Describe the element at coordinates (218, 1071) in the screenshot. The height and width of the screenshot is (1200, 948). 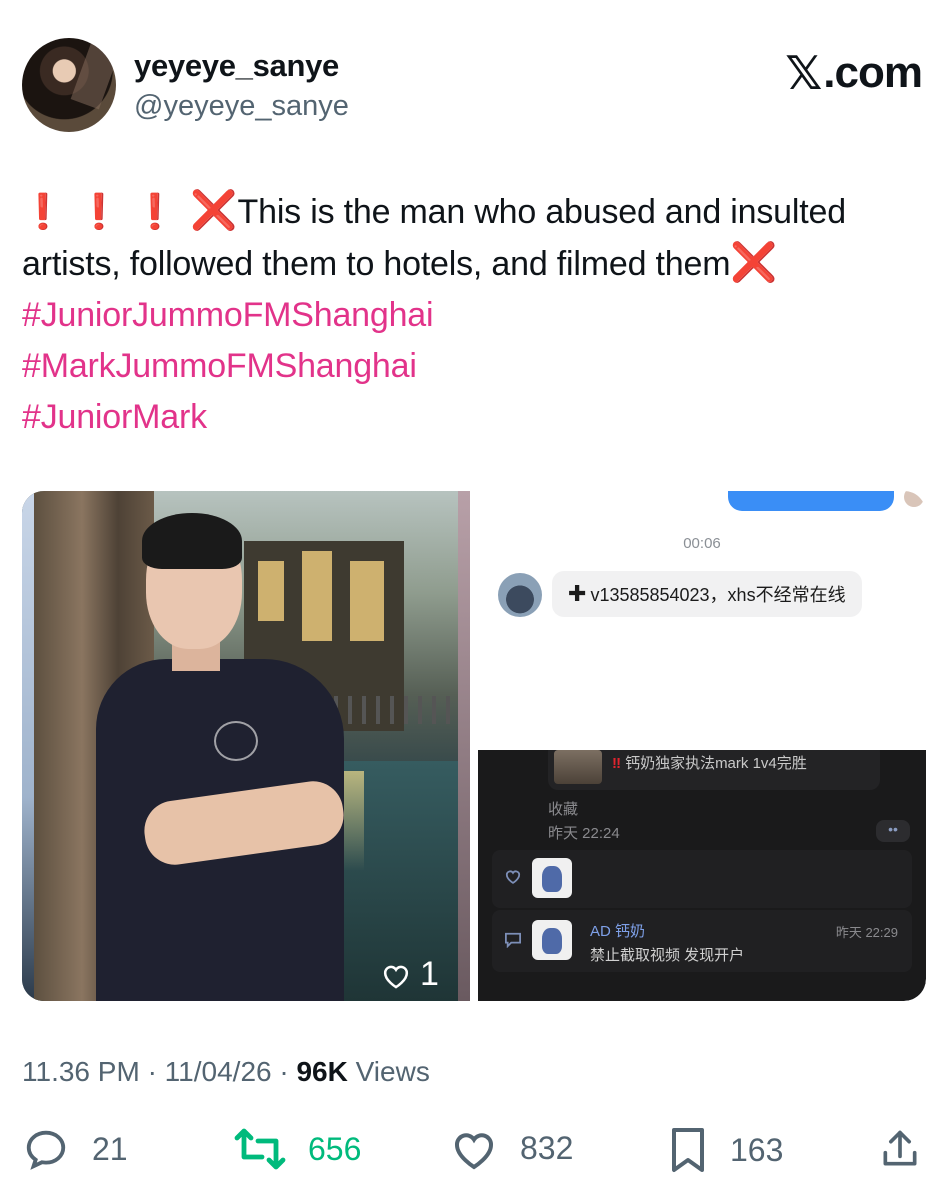
I see `tweet-date: 11/04/26` at that location.